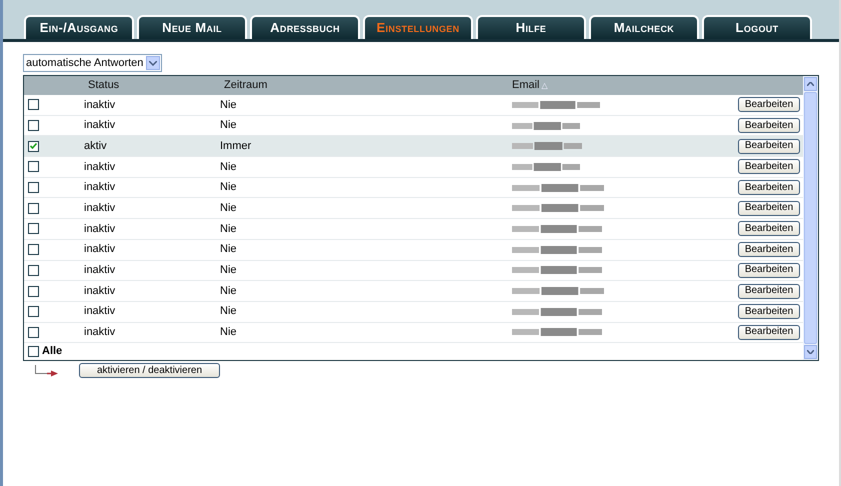  I want to click on period-cell-text: Immer, so click(236, 146).